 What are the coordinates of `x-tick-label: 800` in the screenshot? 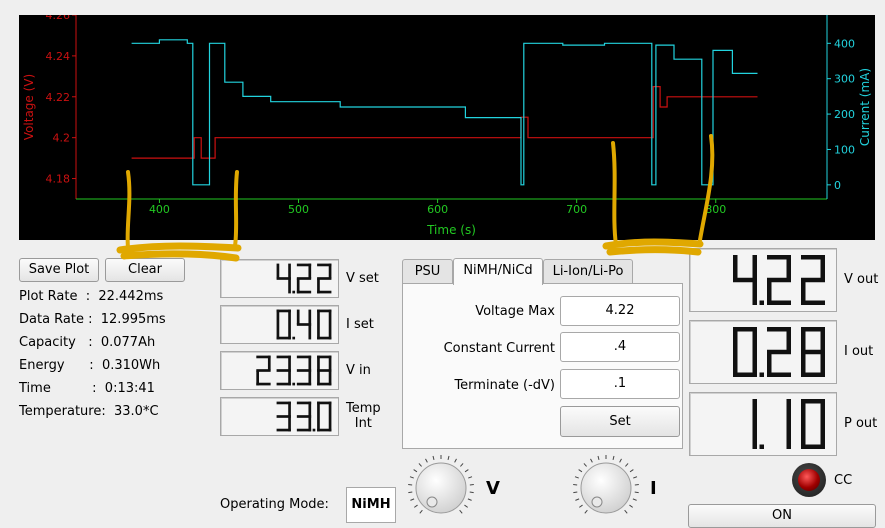 It's located at (715, 209).